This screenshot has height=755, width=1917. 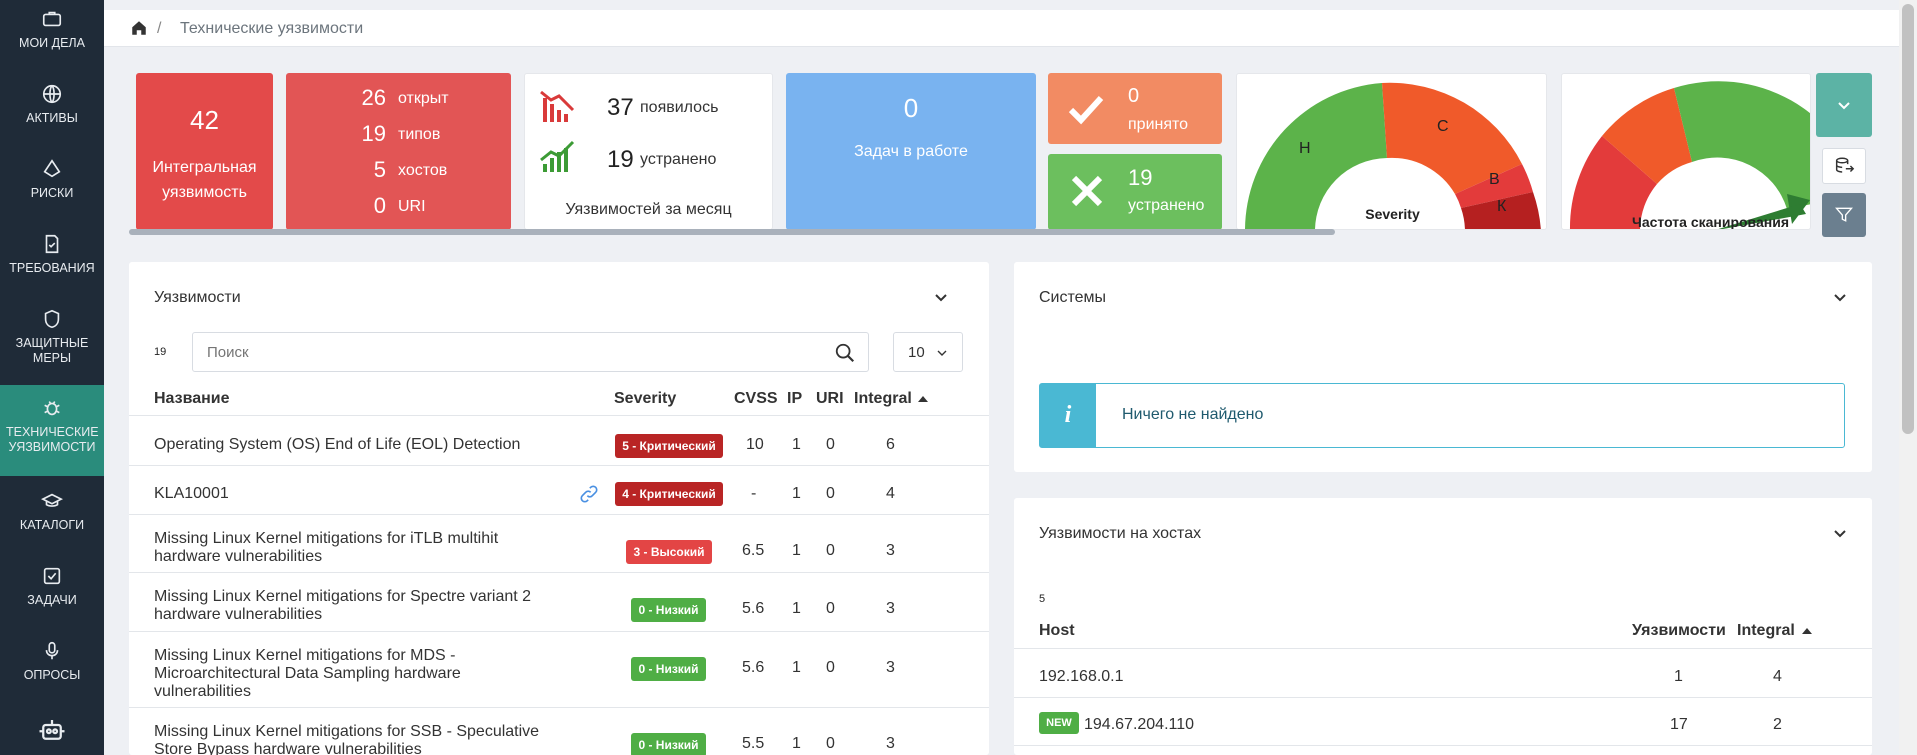 I want to click on tasks-card: 0 Задач в работе, so click(x=911, y=151).